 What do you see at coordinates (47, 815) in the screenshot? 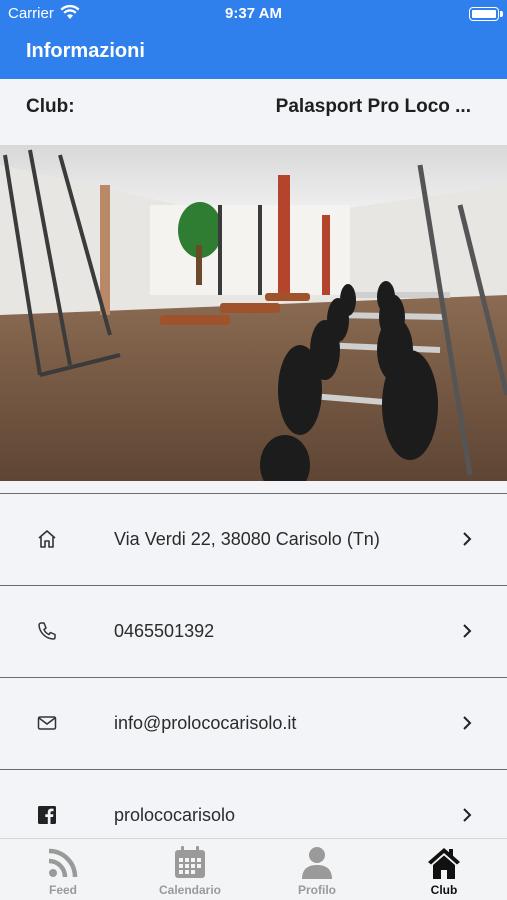
I see `facebook-icon` at bounding box center [47, 815].